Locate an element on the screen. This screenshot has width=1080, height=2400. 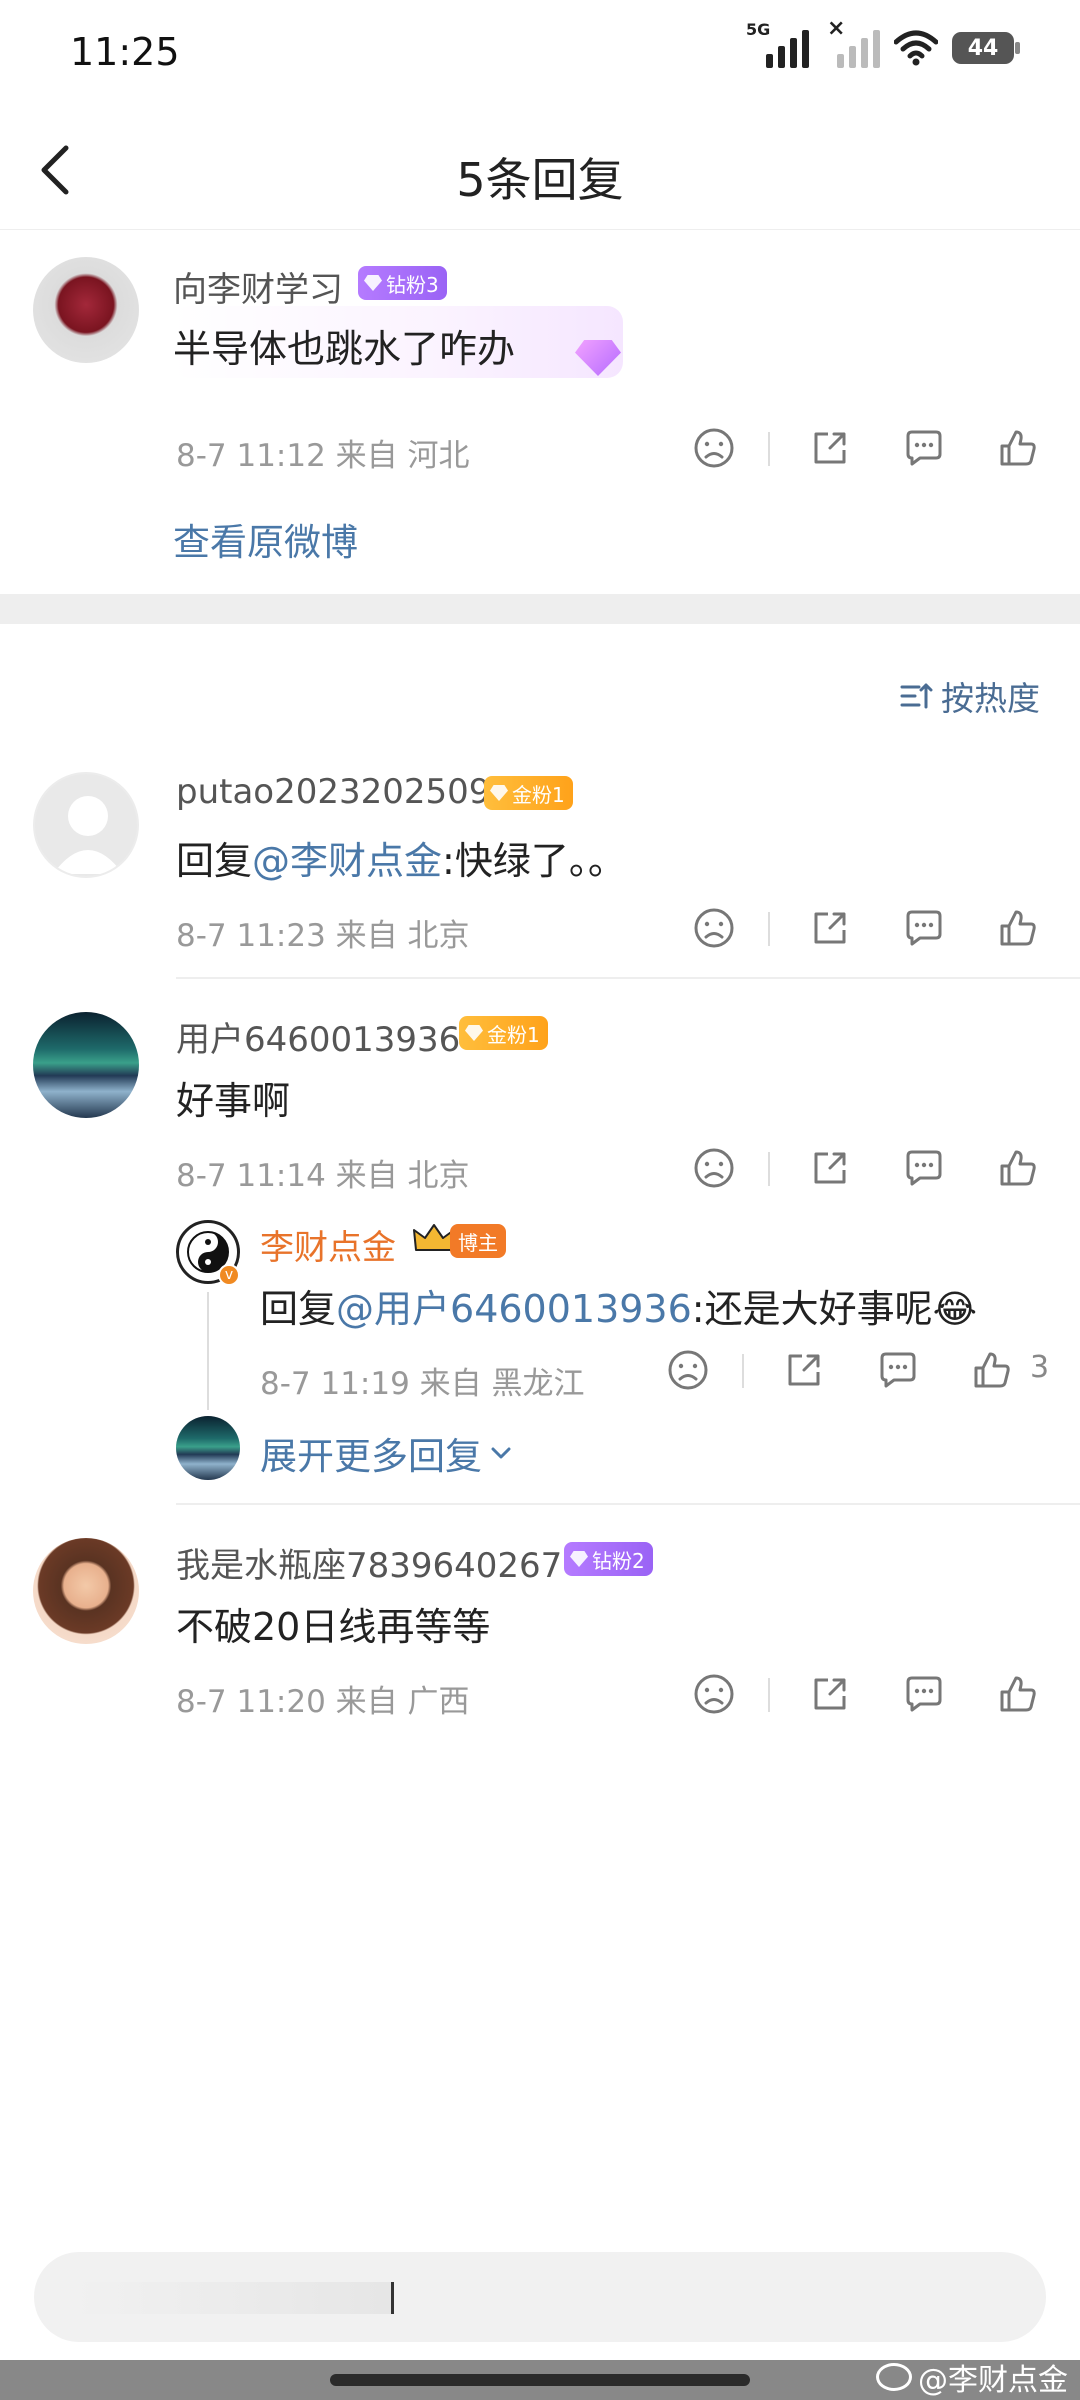
home-indicator is located at coordinates (540, 2380).